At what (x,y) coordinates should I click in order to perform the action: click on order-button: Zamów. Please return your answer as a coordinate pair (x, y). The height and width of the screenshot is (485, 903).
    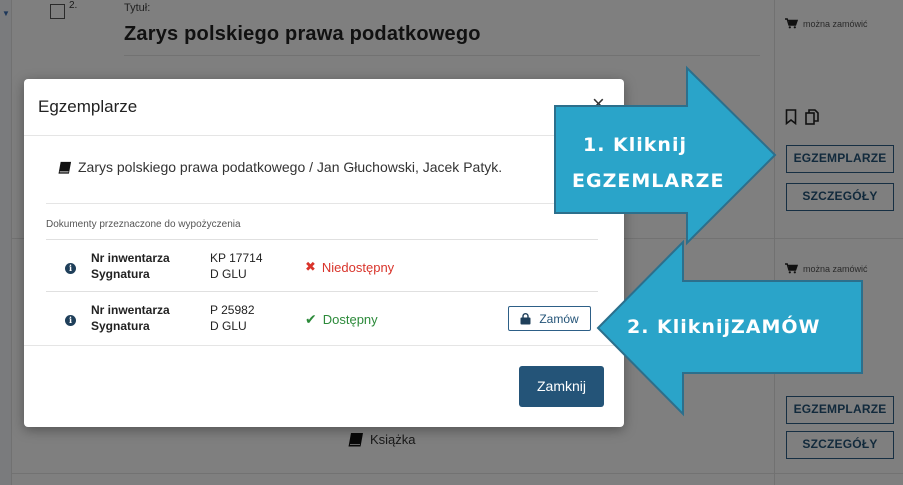
    Looking at the image, I should click on (549, 318).